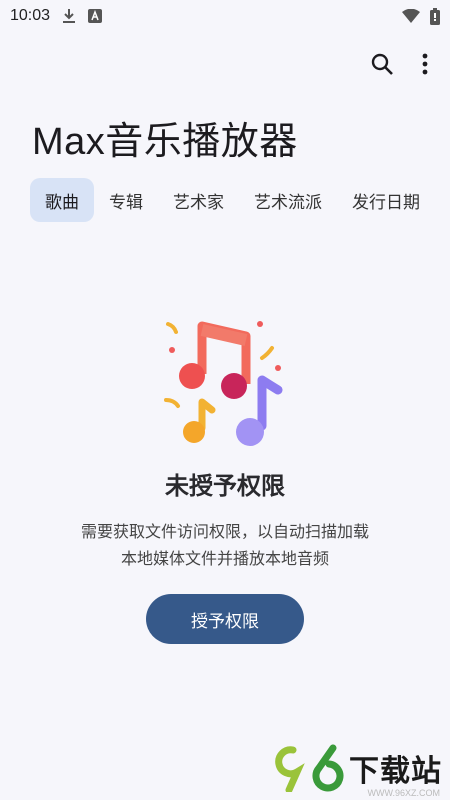 The image size is (450, 800). I want to click on empty-state-title: 未授予权限, so click(225, 486).